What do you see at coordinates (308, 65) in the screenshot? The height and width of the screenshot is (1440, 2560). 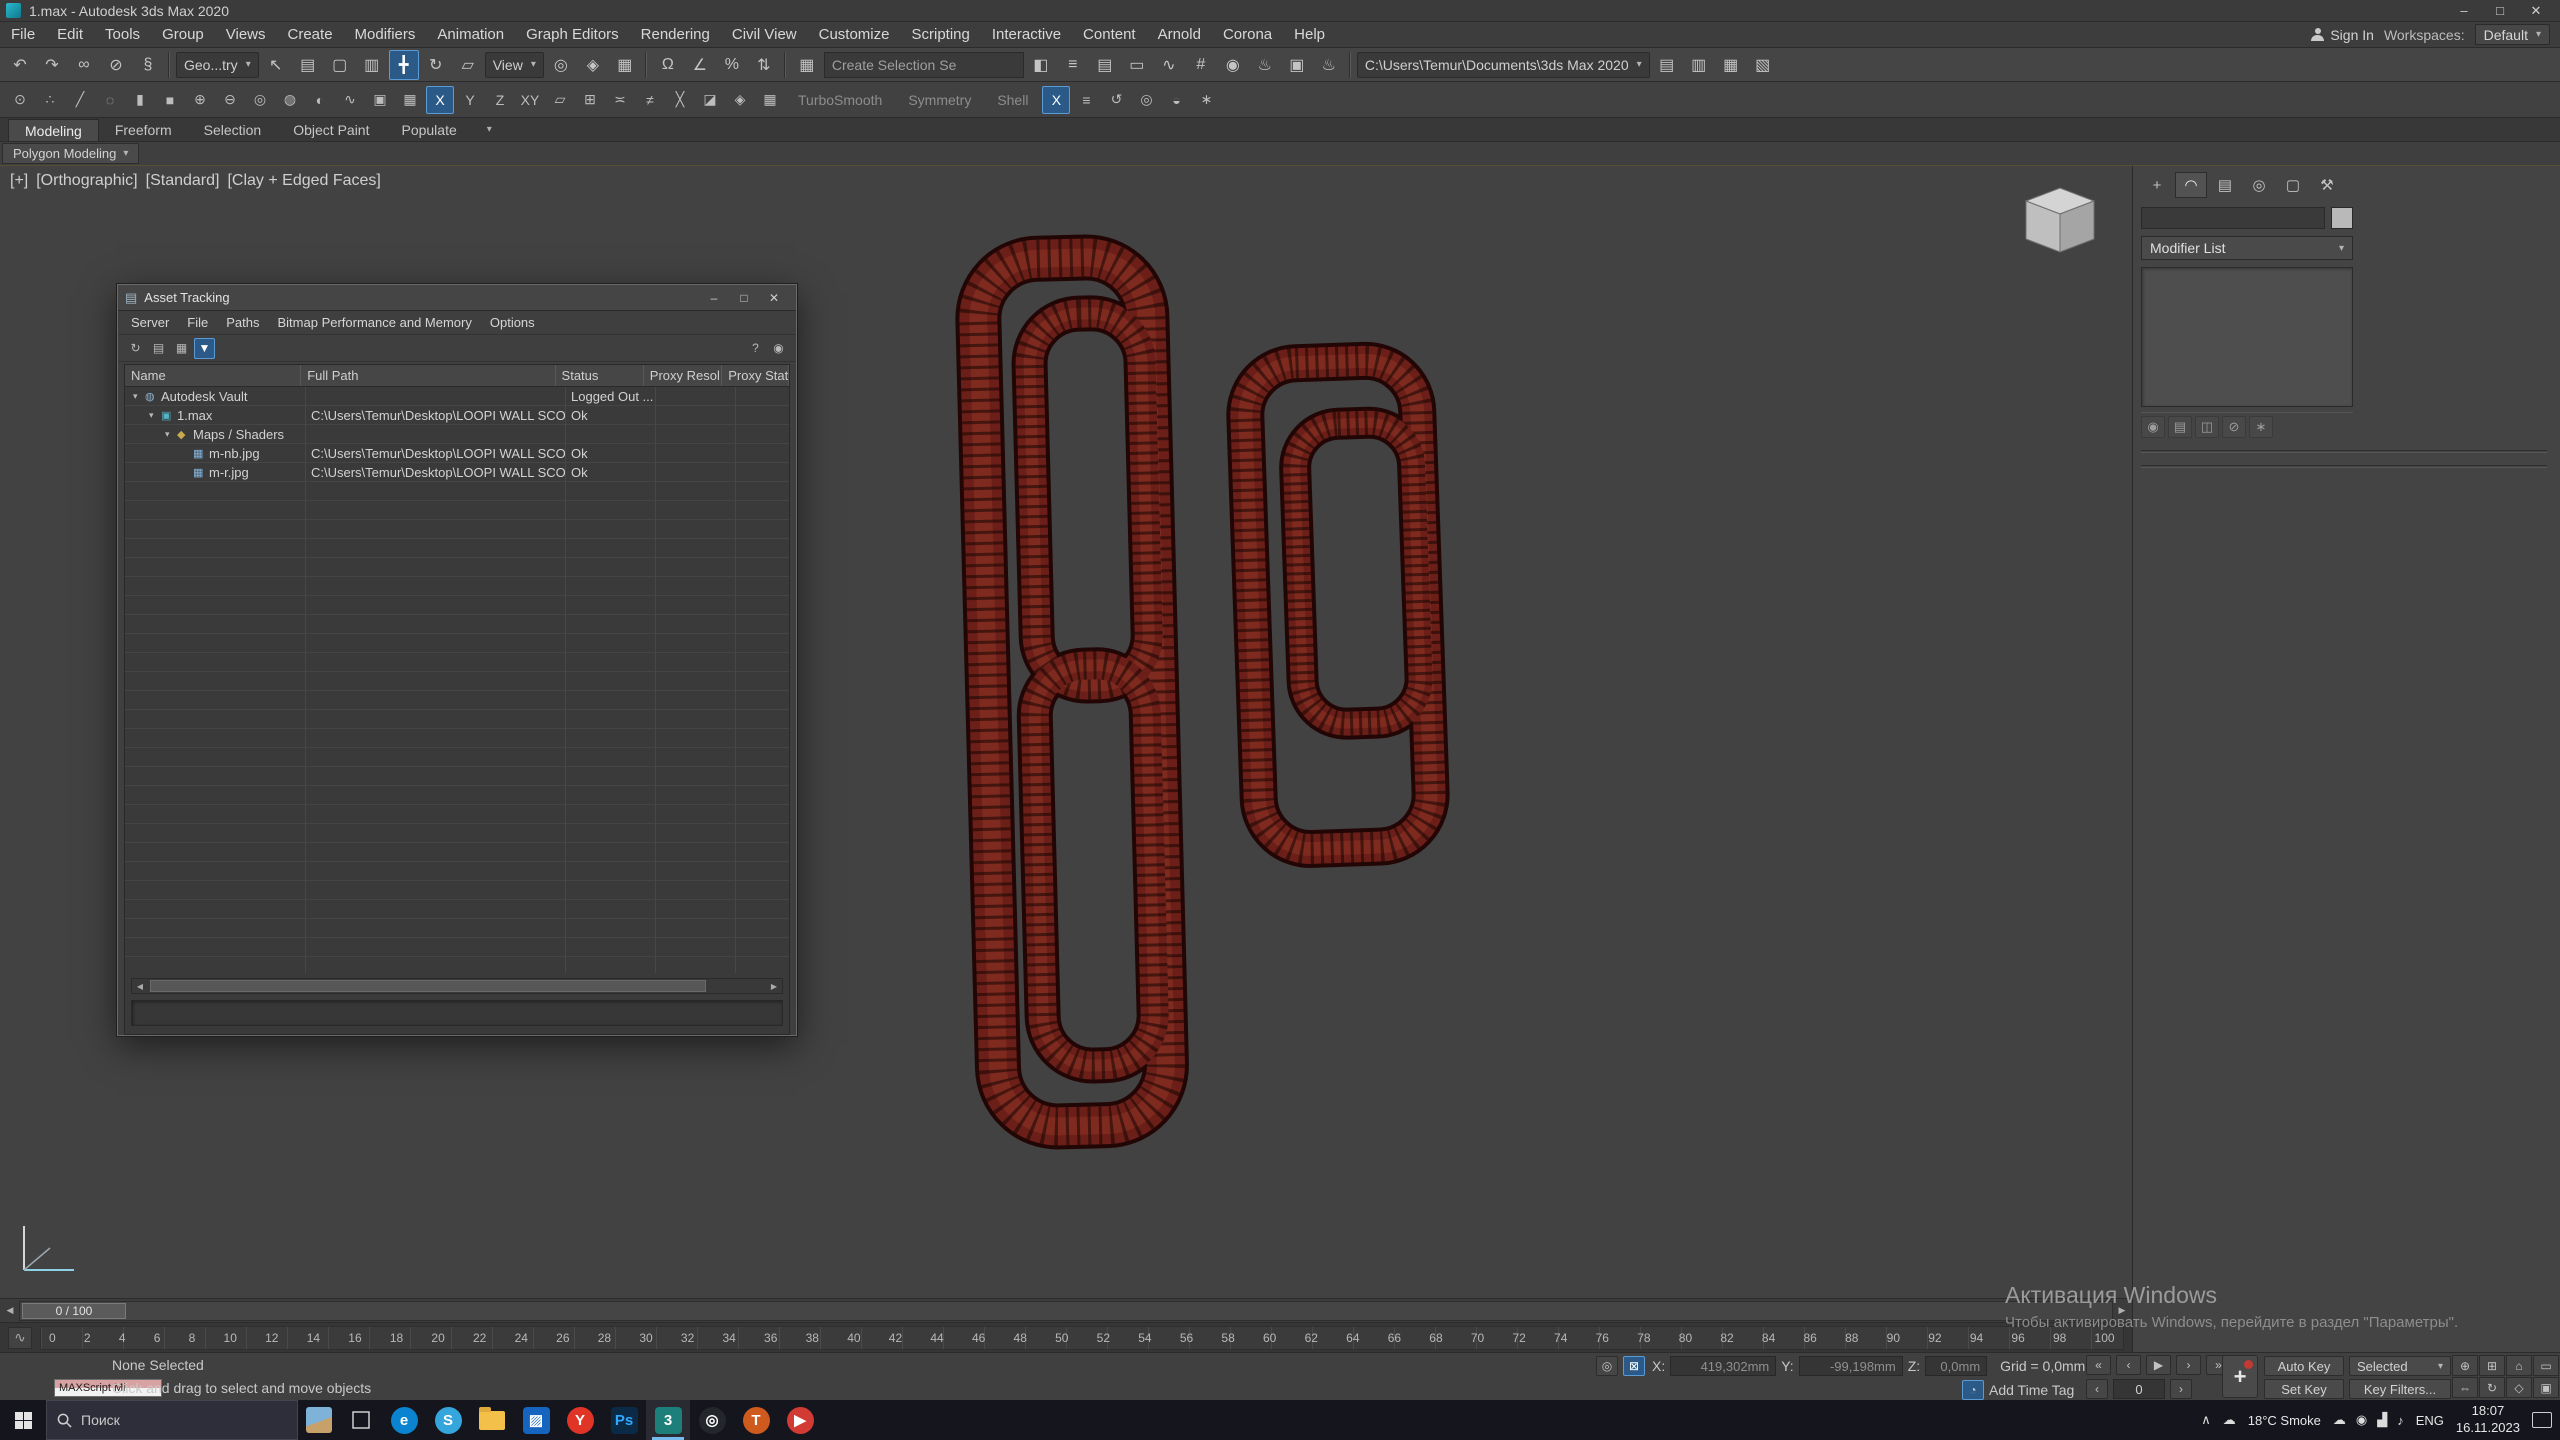 I see `select-by-name-icon: ▤` at bounding box center [308, 65].